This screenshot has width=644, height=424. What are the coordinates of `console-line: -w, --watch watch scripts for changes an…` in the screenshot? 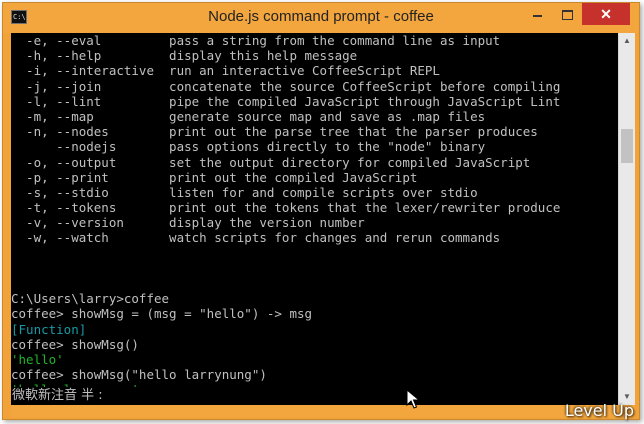 It's located at (256, 238).